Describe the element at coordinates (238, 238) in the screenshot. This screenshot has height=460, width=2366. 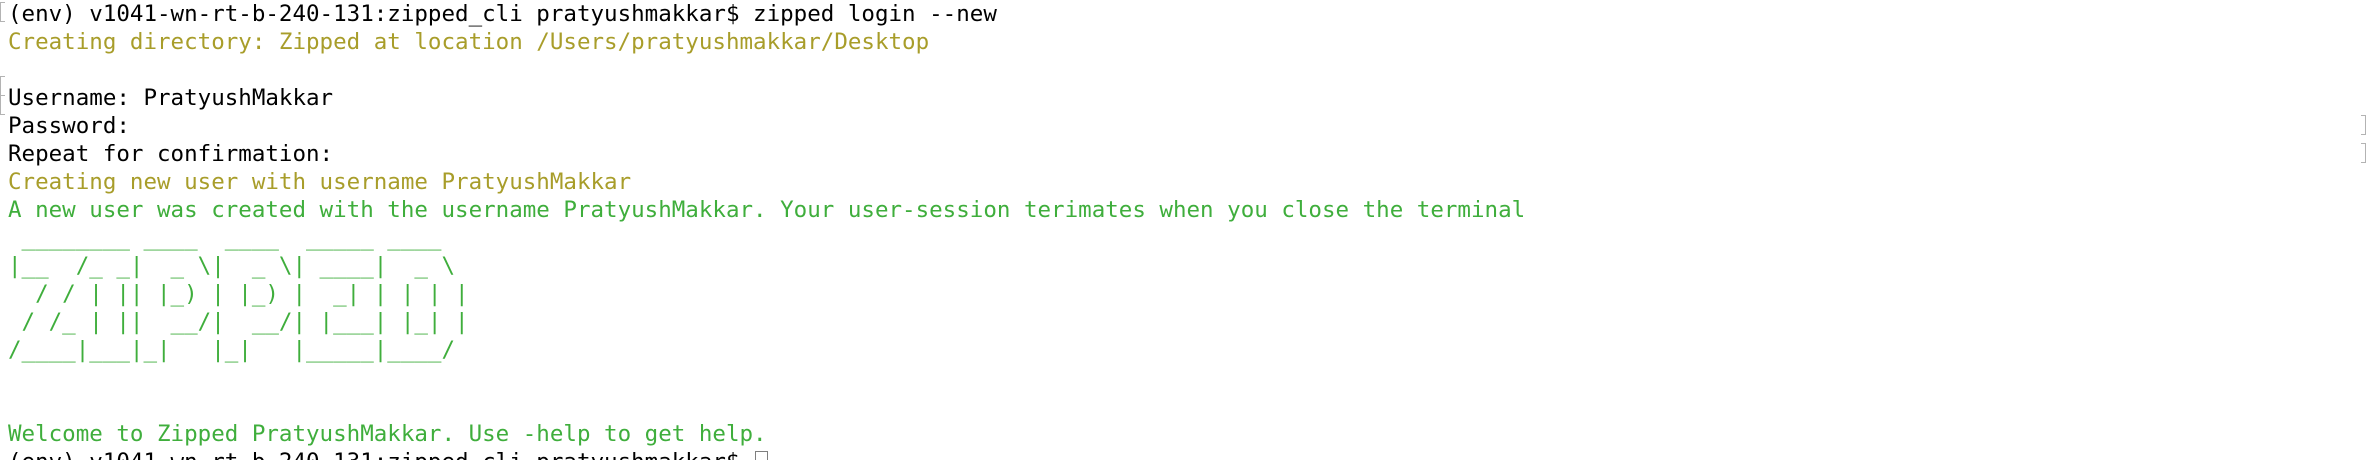
I see `ascii-art-line: ________ ____ ____ _____ ____` at that location.